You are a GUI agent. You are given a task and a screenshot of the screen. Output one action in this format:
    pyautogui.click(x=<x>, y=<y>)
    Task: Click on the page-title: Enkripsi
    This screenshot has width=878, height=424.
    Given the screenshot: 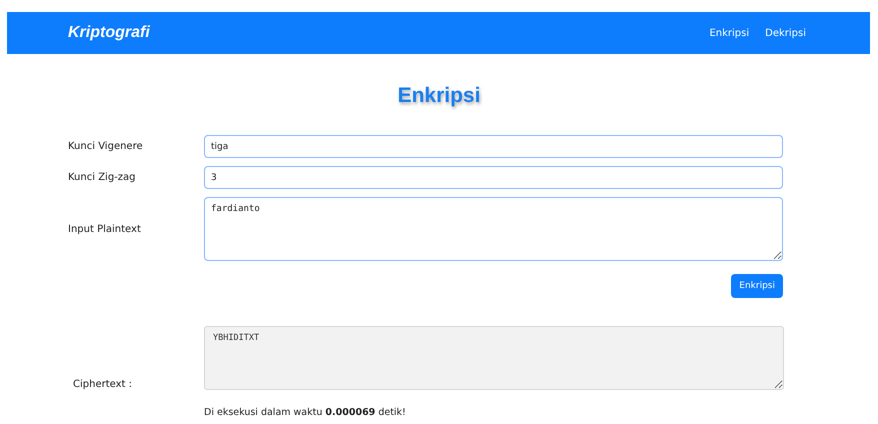 What is the action you would take?
    pyautogui.click(x=439, y=96)
    